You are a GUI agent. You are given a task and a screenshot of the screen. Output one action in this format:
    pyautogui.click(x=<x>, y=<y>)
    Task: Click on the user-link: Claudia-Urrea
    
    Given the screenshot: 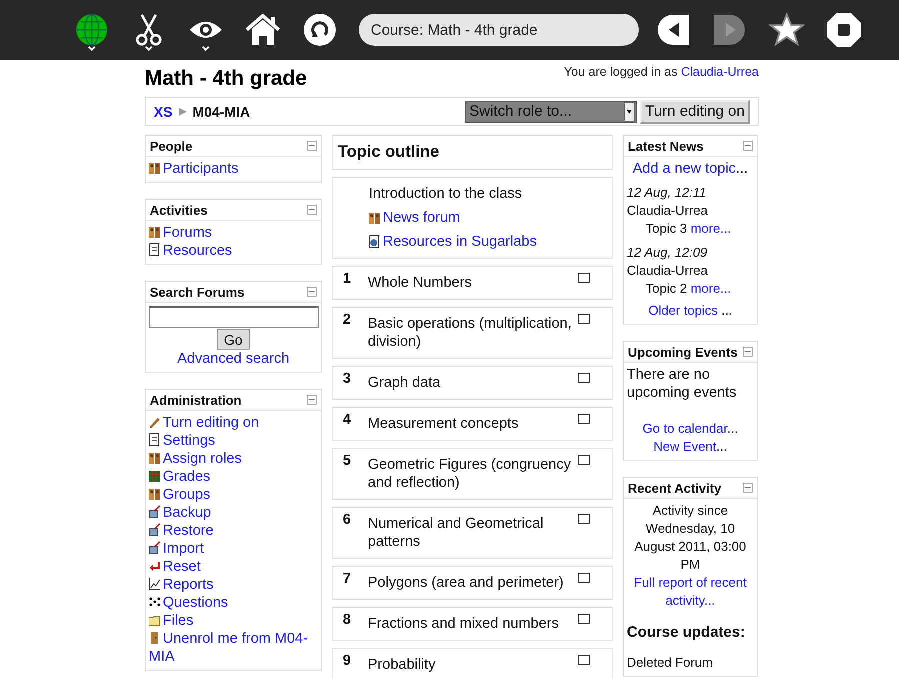 What is the action you would take?
    pyautogui.click(x=720, y=72)
    